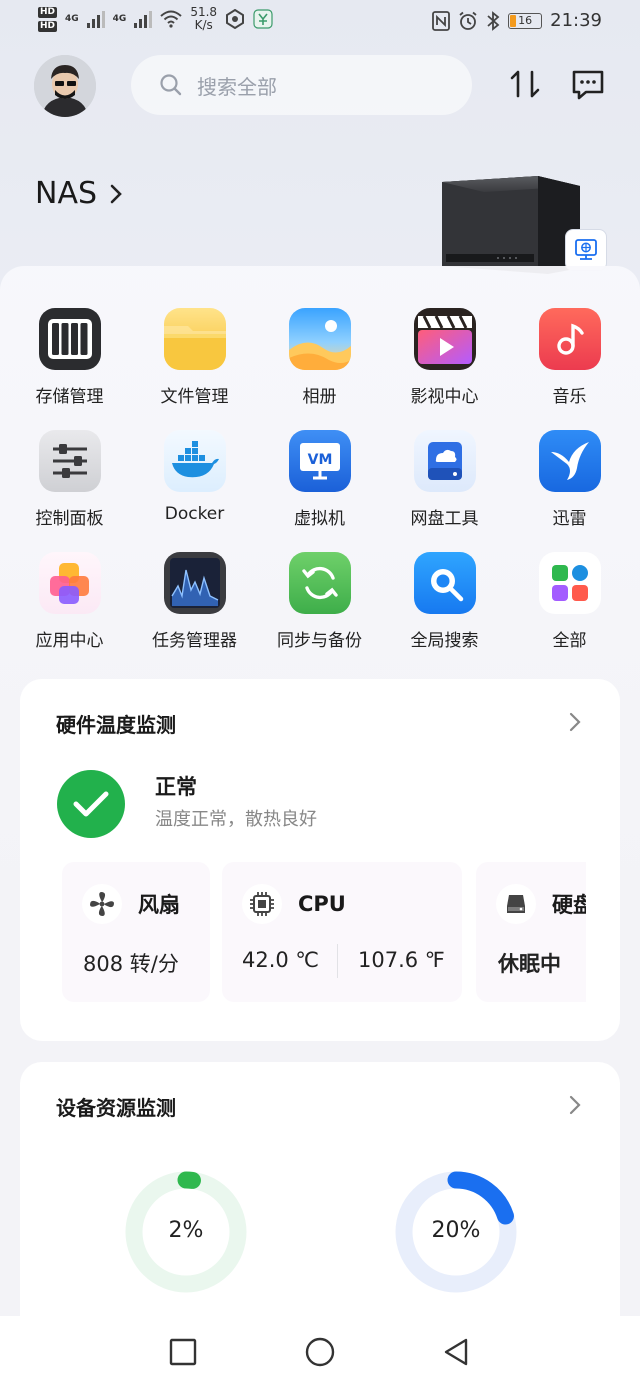 Image resolution: width=640 pixels, height=1387 pixels. I want to click on folder-icon, so click(194, 339).